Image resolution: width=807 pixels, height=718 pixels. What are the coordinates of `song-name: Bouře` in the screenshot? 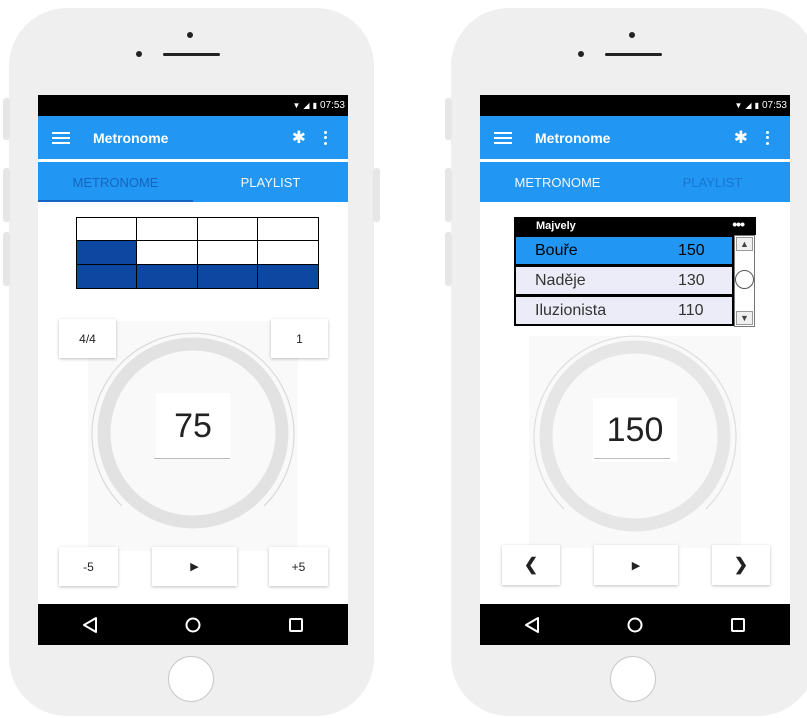 It's located at (556, 250).